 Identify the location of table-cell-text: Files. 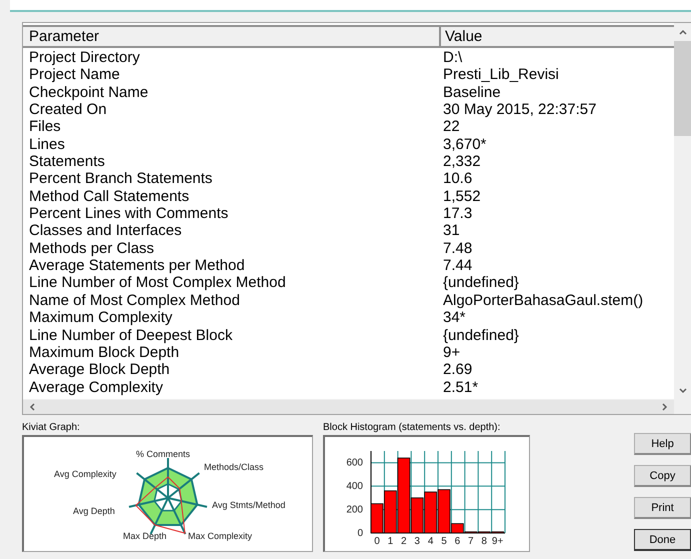
(45, 127).